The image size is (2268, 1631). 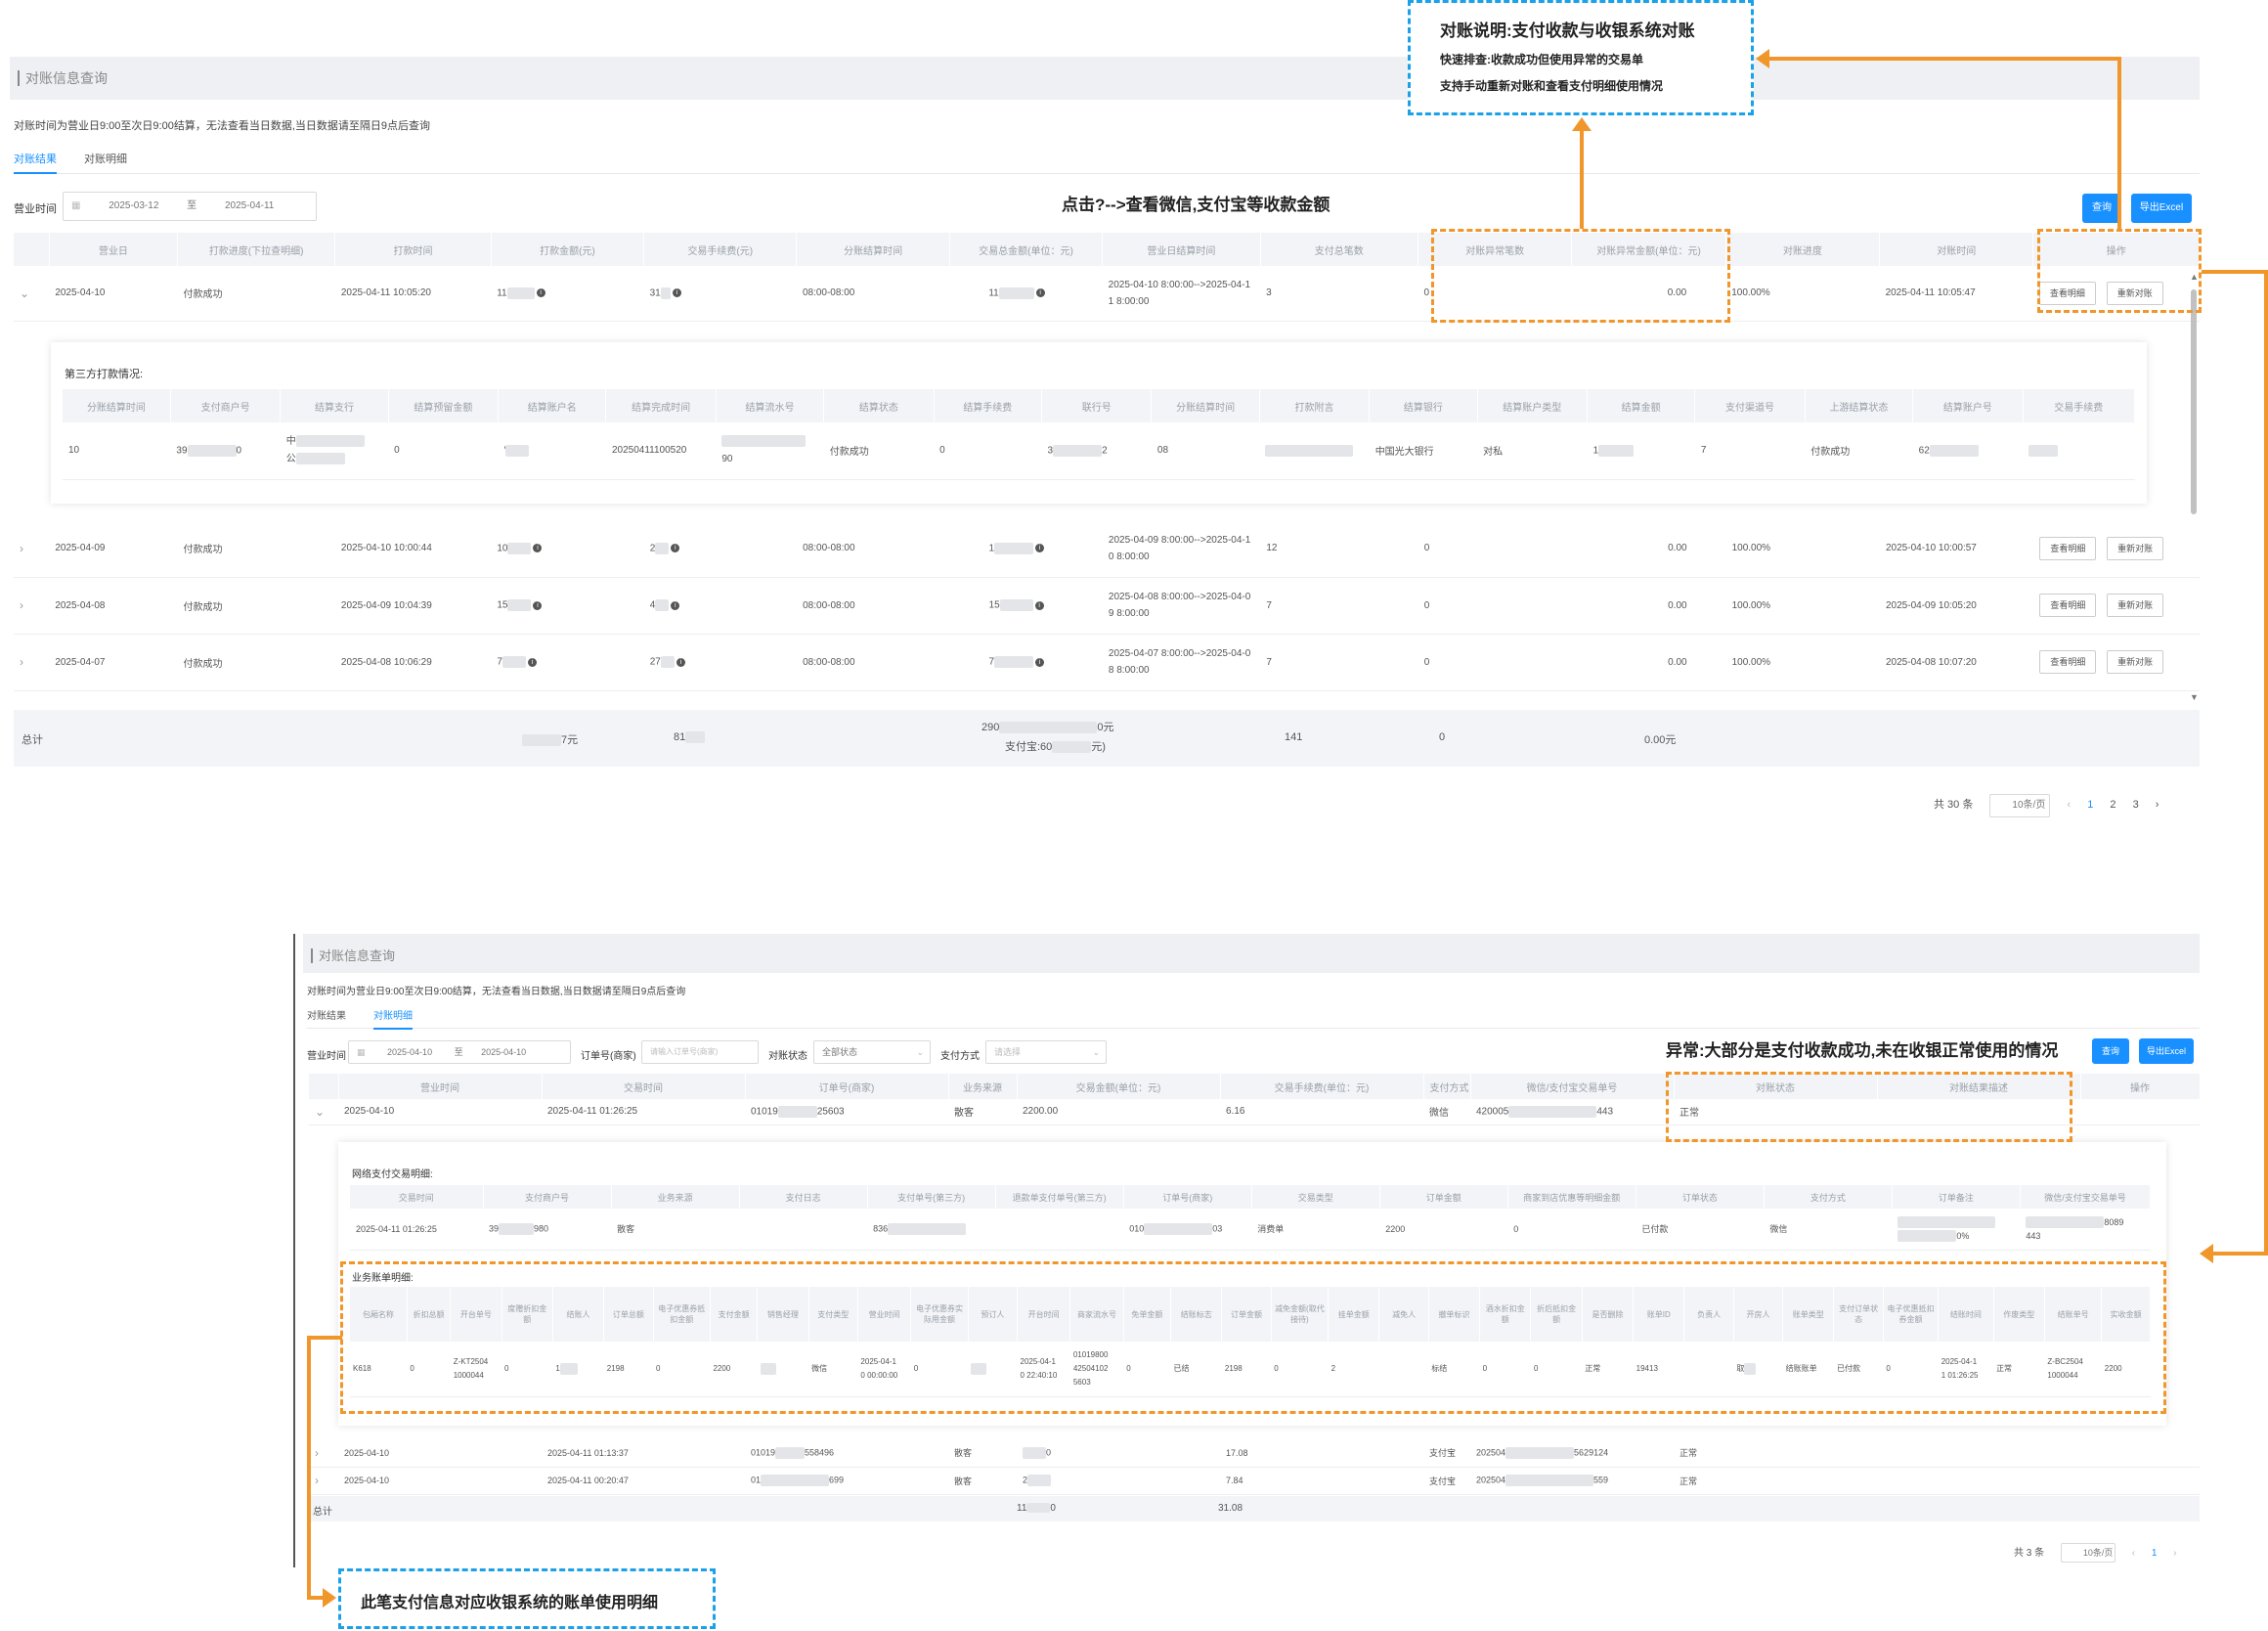 I want to click on arrow-line, so click(x=2266, y=762).